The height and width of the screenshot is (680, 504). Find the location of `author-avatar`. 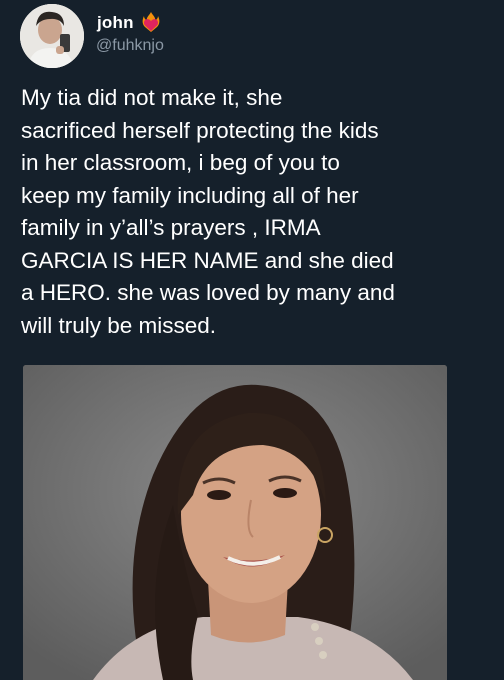

author-avatar is located at coordinates (52, 36).